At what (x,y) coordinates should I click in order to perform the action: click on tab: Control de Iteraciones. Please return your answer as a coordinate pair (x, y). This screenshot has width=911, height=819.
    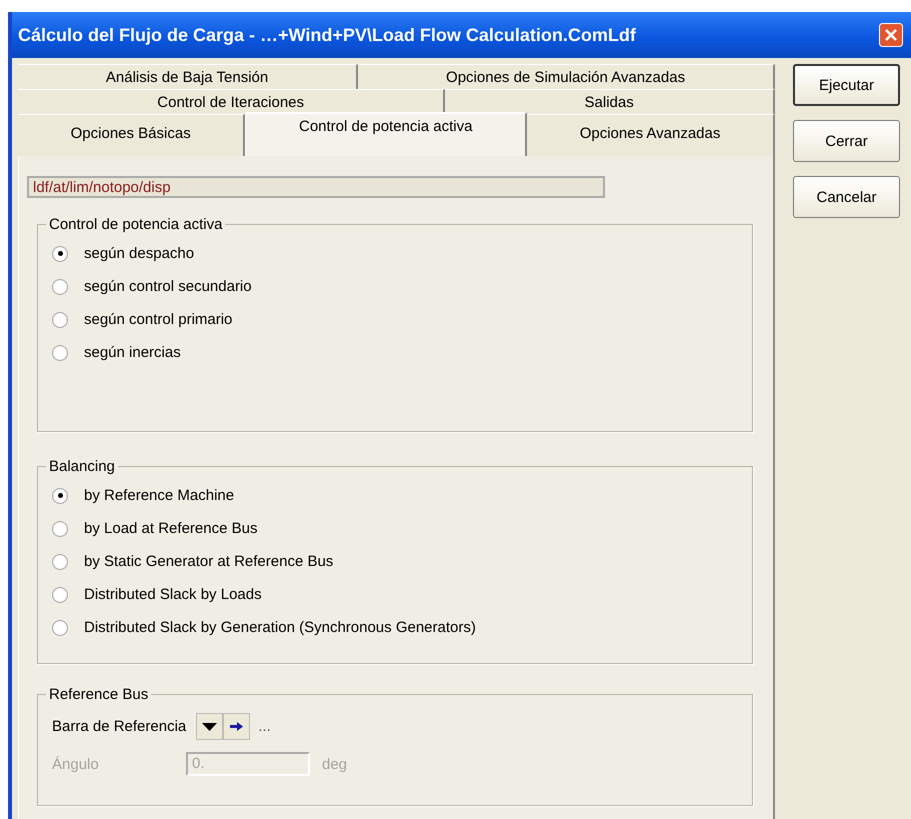
    Looking at the image, I should click on (232, 101).